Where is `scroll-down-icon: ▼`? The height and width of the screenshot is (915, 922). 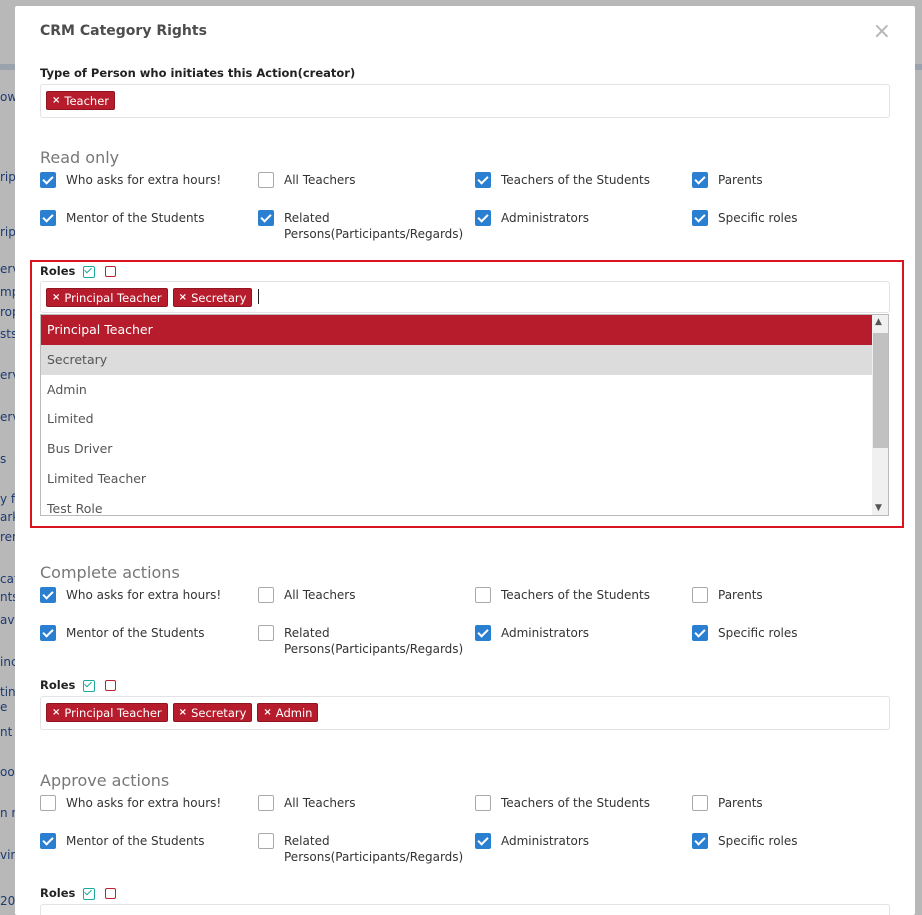
scroll-down-icon: ▼ is located at coordinates (878, 508).